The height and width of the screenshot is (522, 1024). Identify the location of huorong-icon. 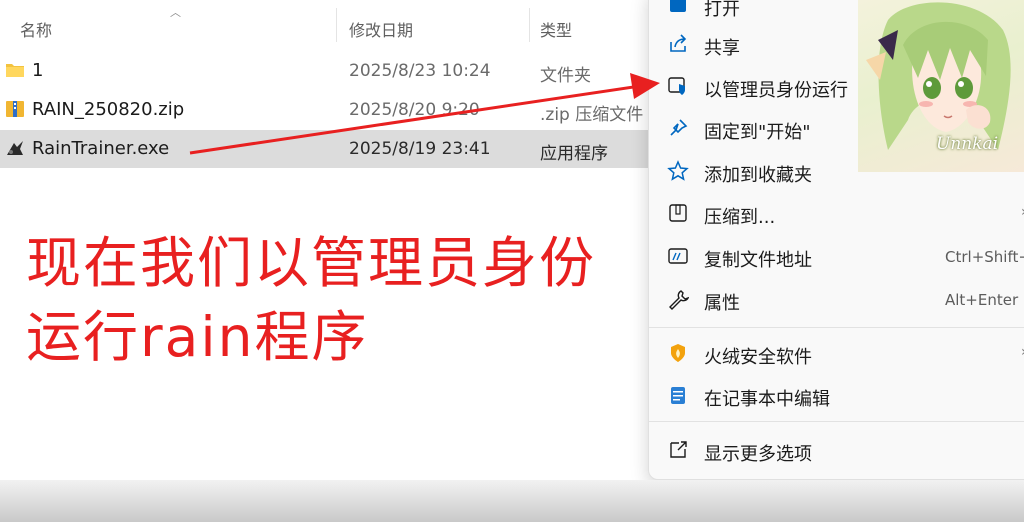
(678, 353).